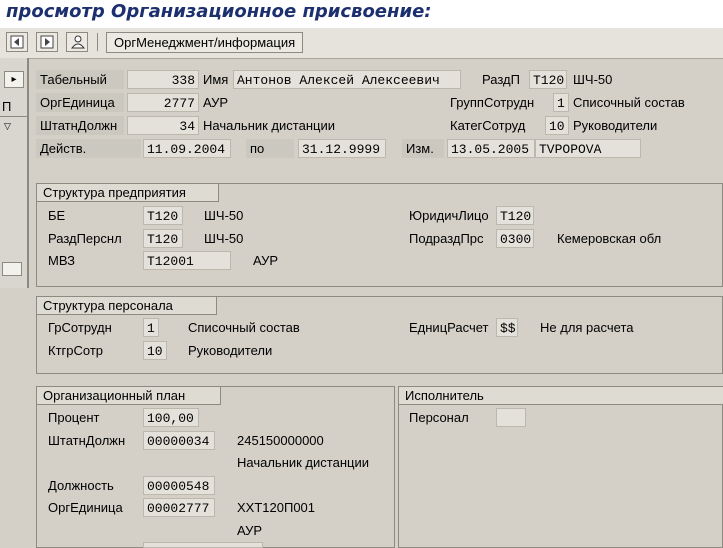  I want to click on person-overview-button, so click(77, 42).